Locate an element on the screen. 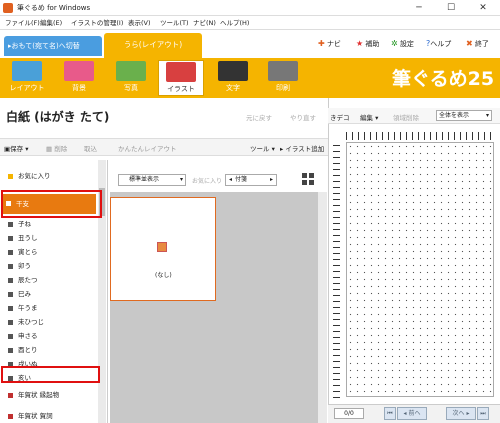  help-link: ?ヘルプ is located at coordinates (438, 44).